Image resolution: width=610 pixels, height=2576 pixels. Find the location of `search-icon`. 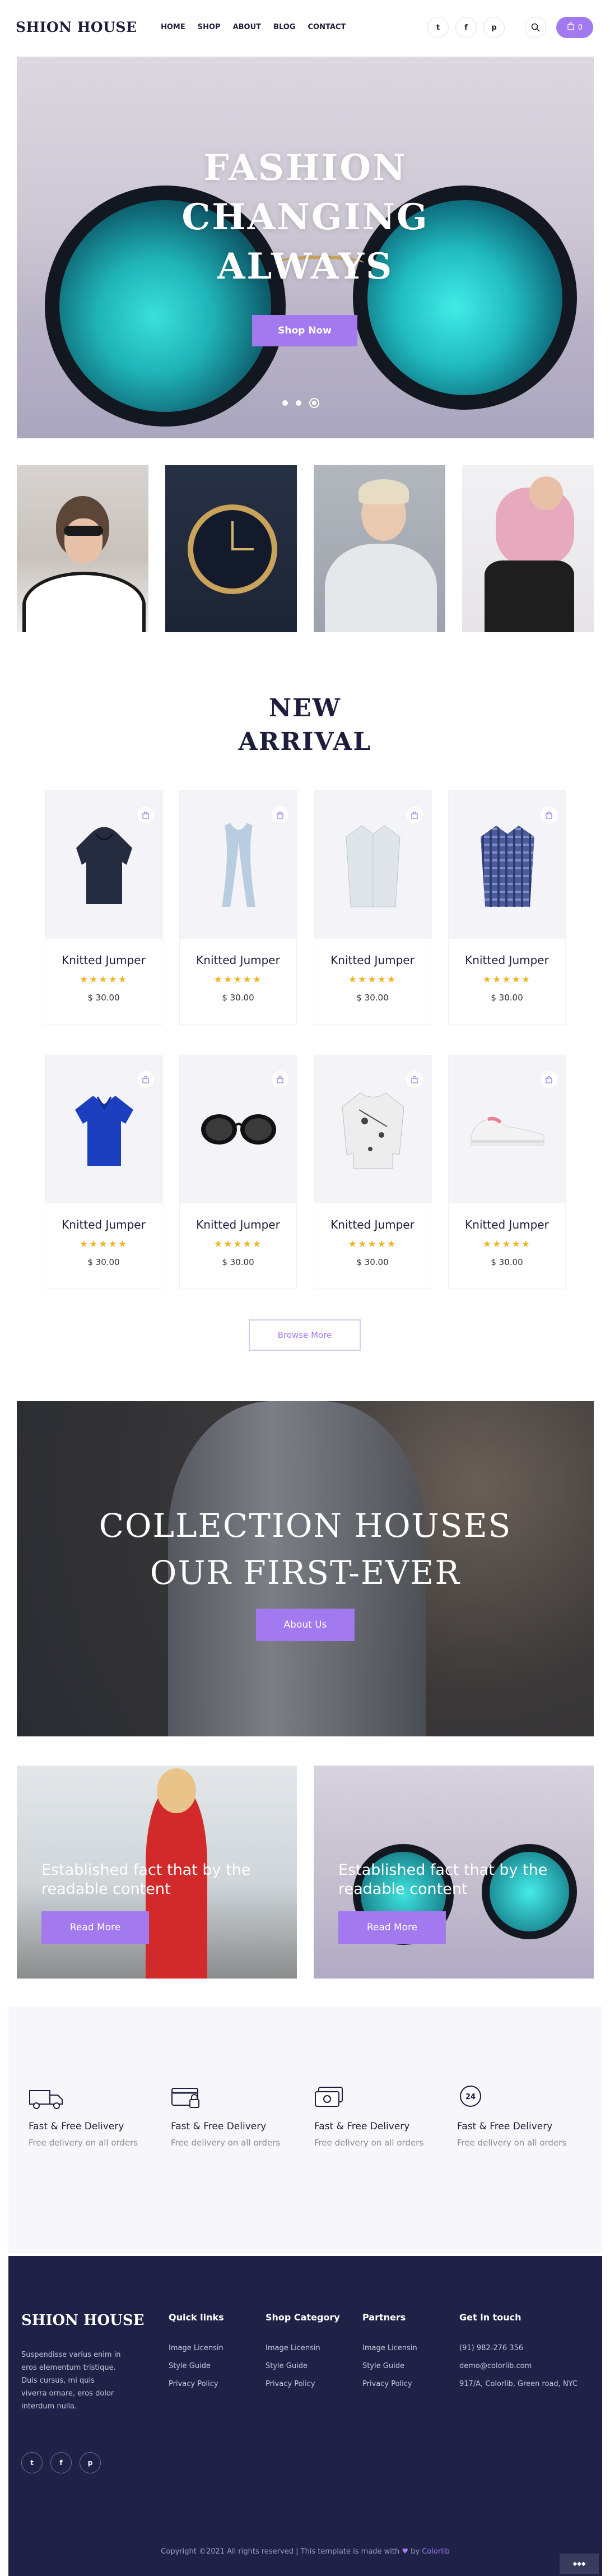

search-icon is located at coordinates (535, 27).